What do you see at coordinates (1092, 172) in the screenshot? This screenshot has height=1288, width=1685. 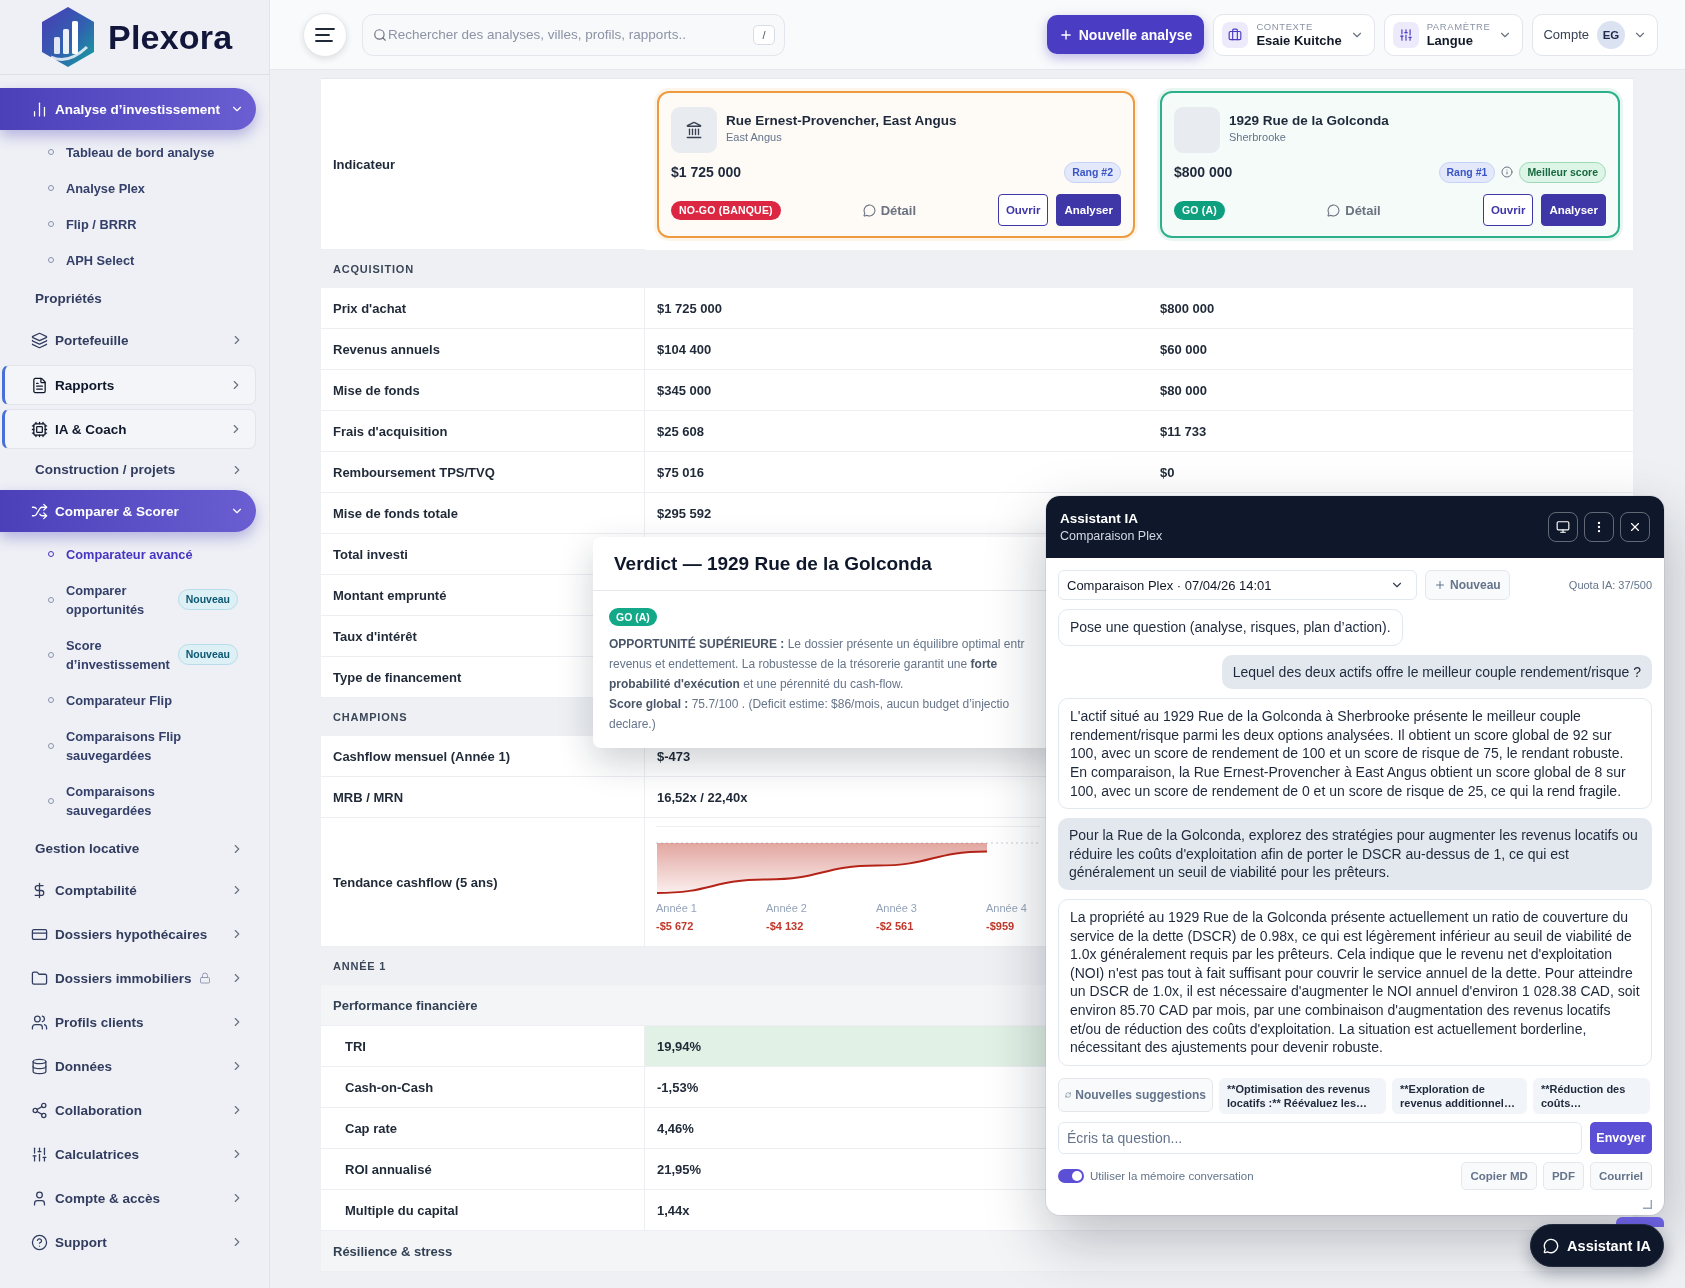 I see `rank-badge: Rang #2` at bounding box center [1092, 172].